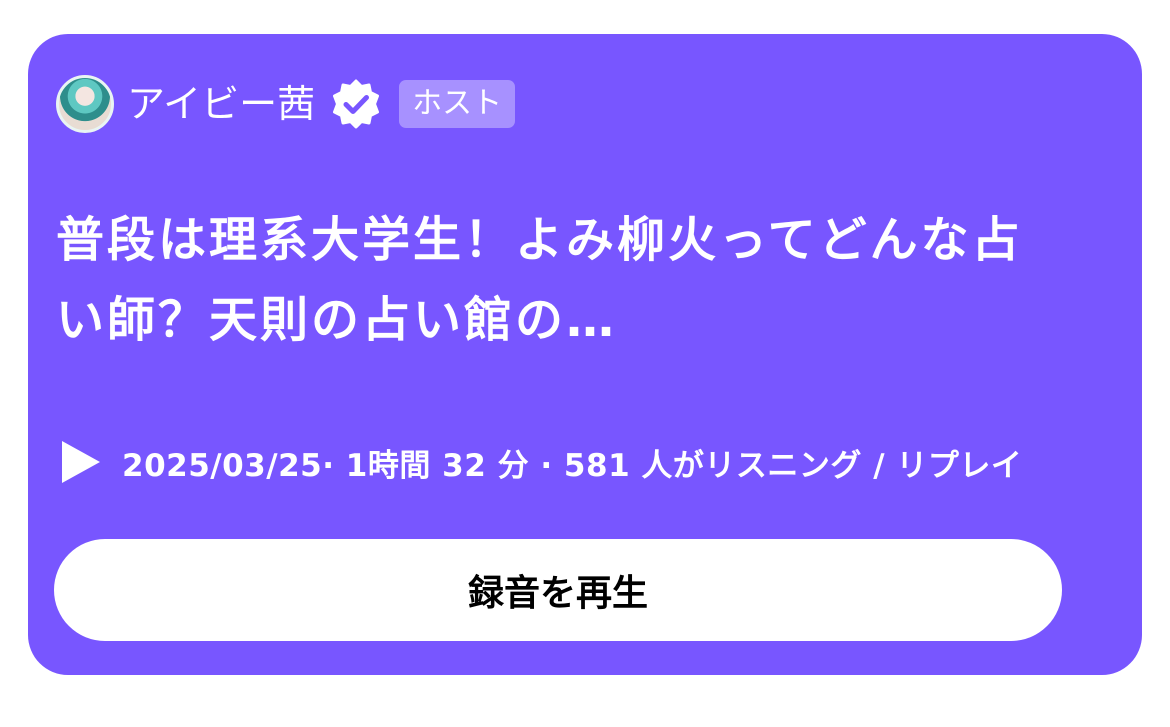  What do you see at coordinates (356, 104) in the screenshot?
I see `verified-badge-icon` at bounding box center [356, 104].